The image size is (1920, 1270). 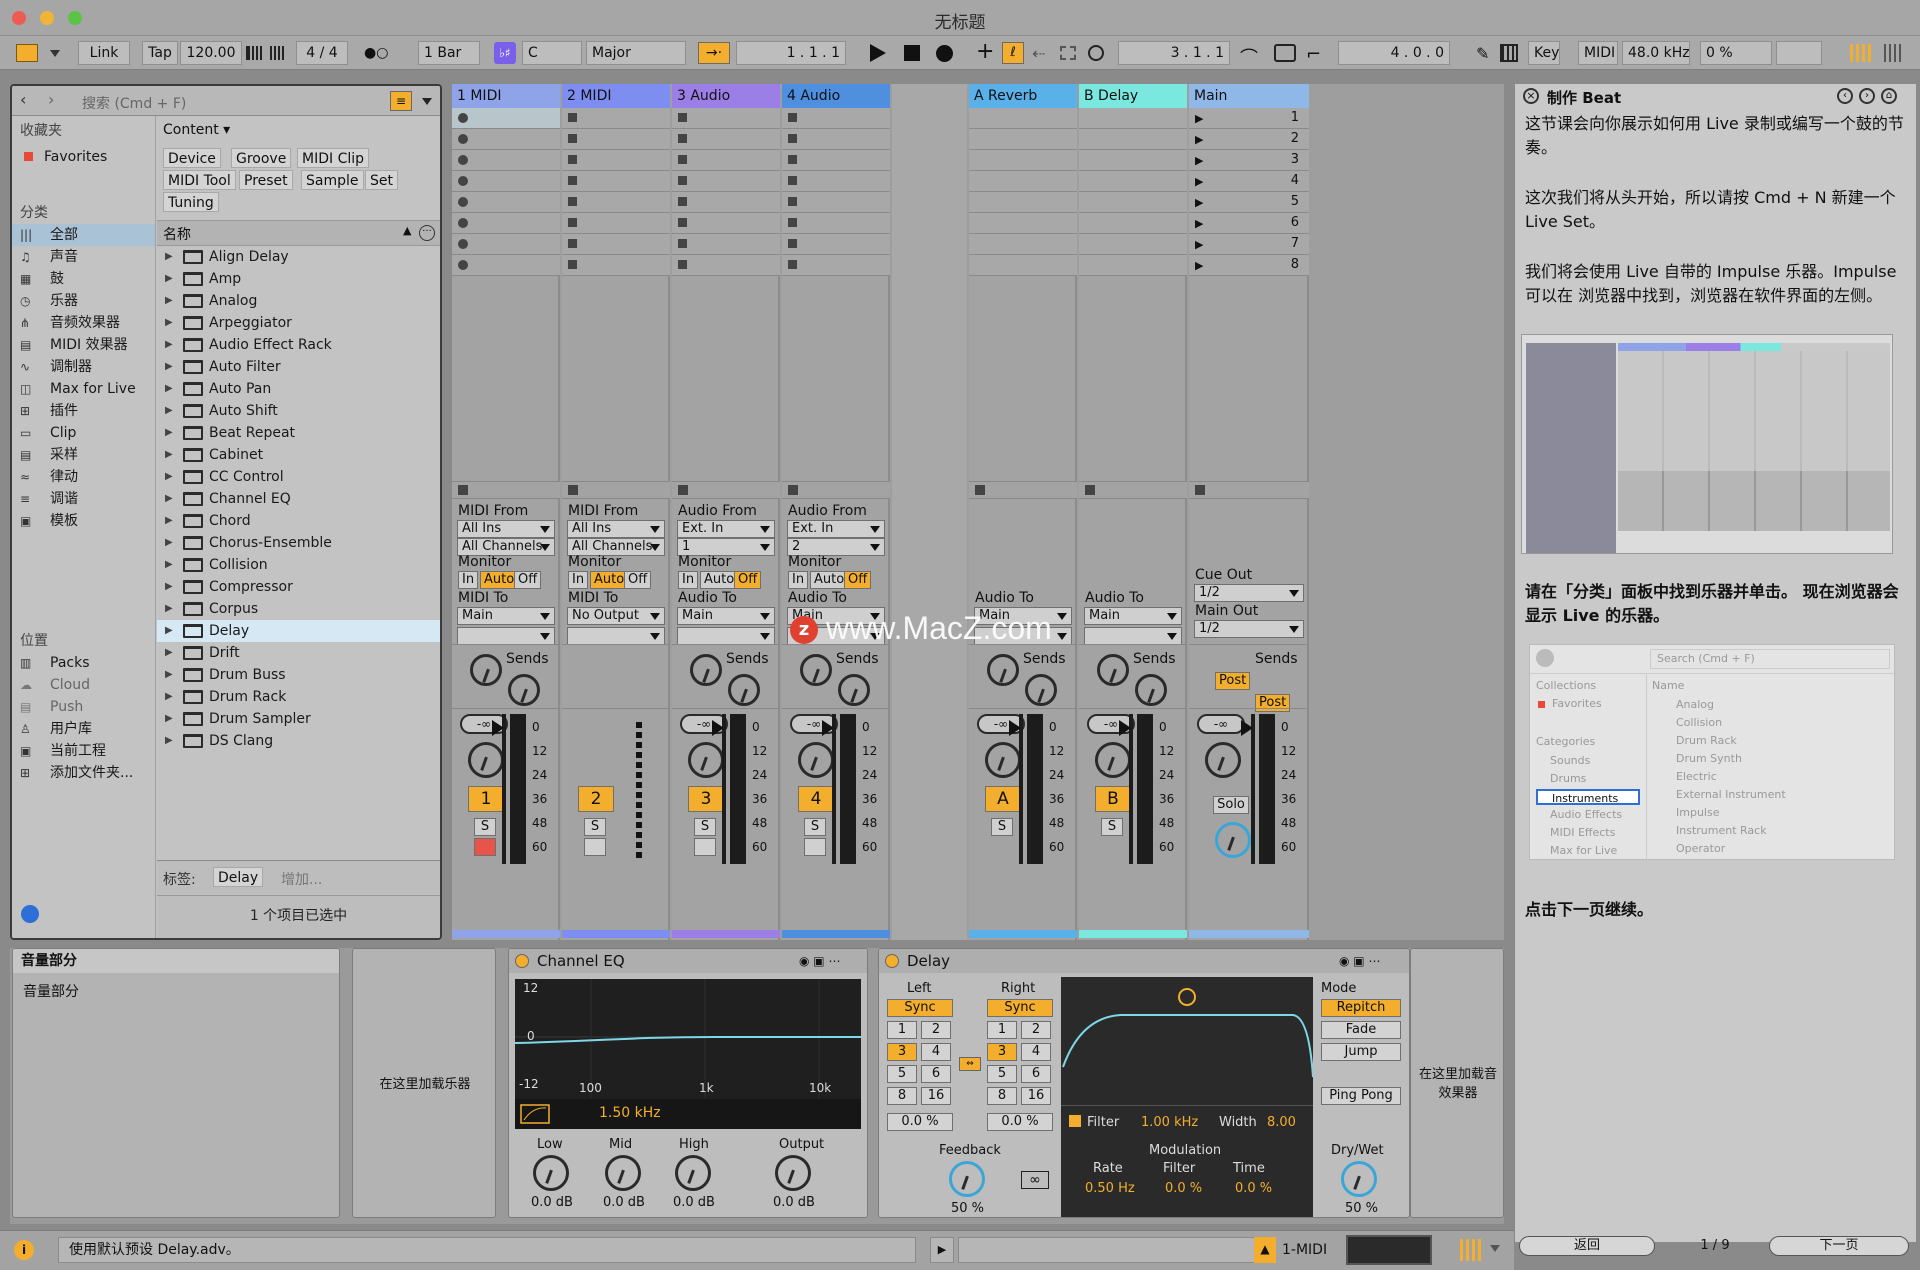 What do you see at coordinates (298, 653) in the screenshot?
I see `browser-list-item: ▶ Drift` at bounding box center [298, 653].